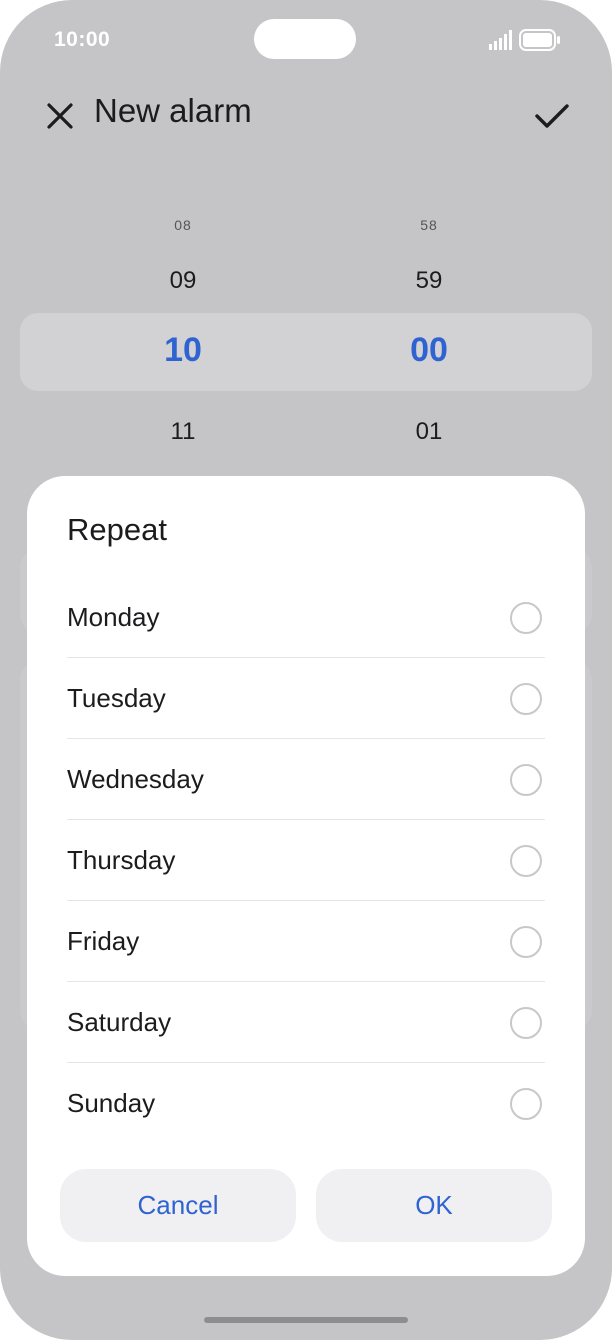  Describe the element at coordinates (500, 40) in the screenshot. I see `signal-icon` at that location.